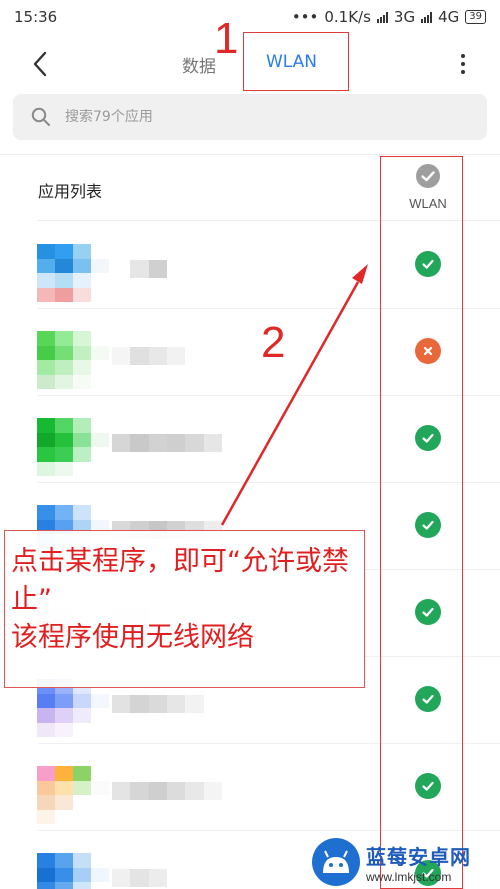  I want to click on search-bar, so click(250, 117).